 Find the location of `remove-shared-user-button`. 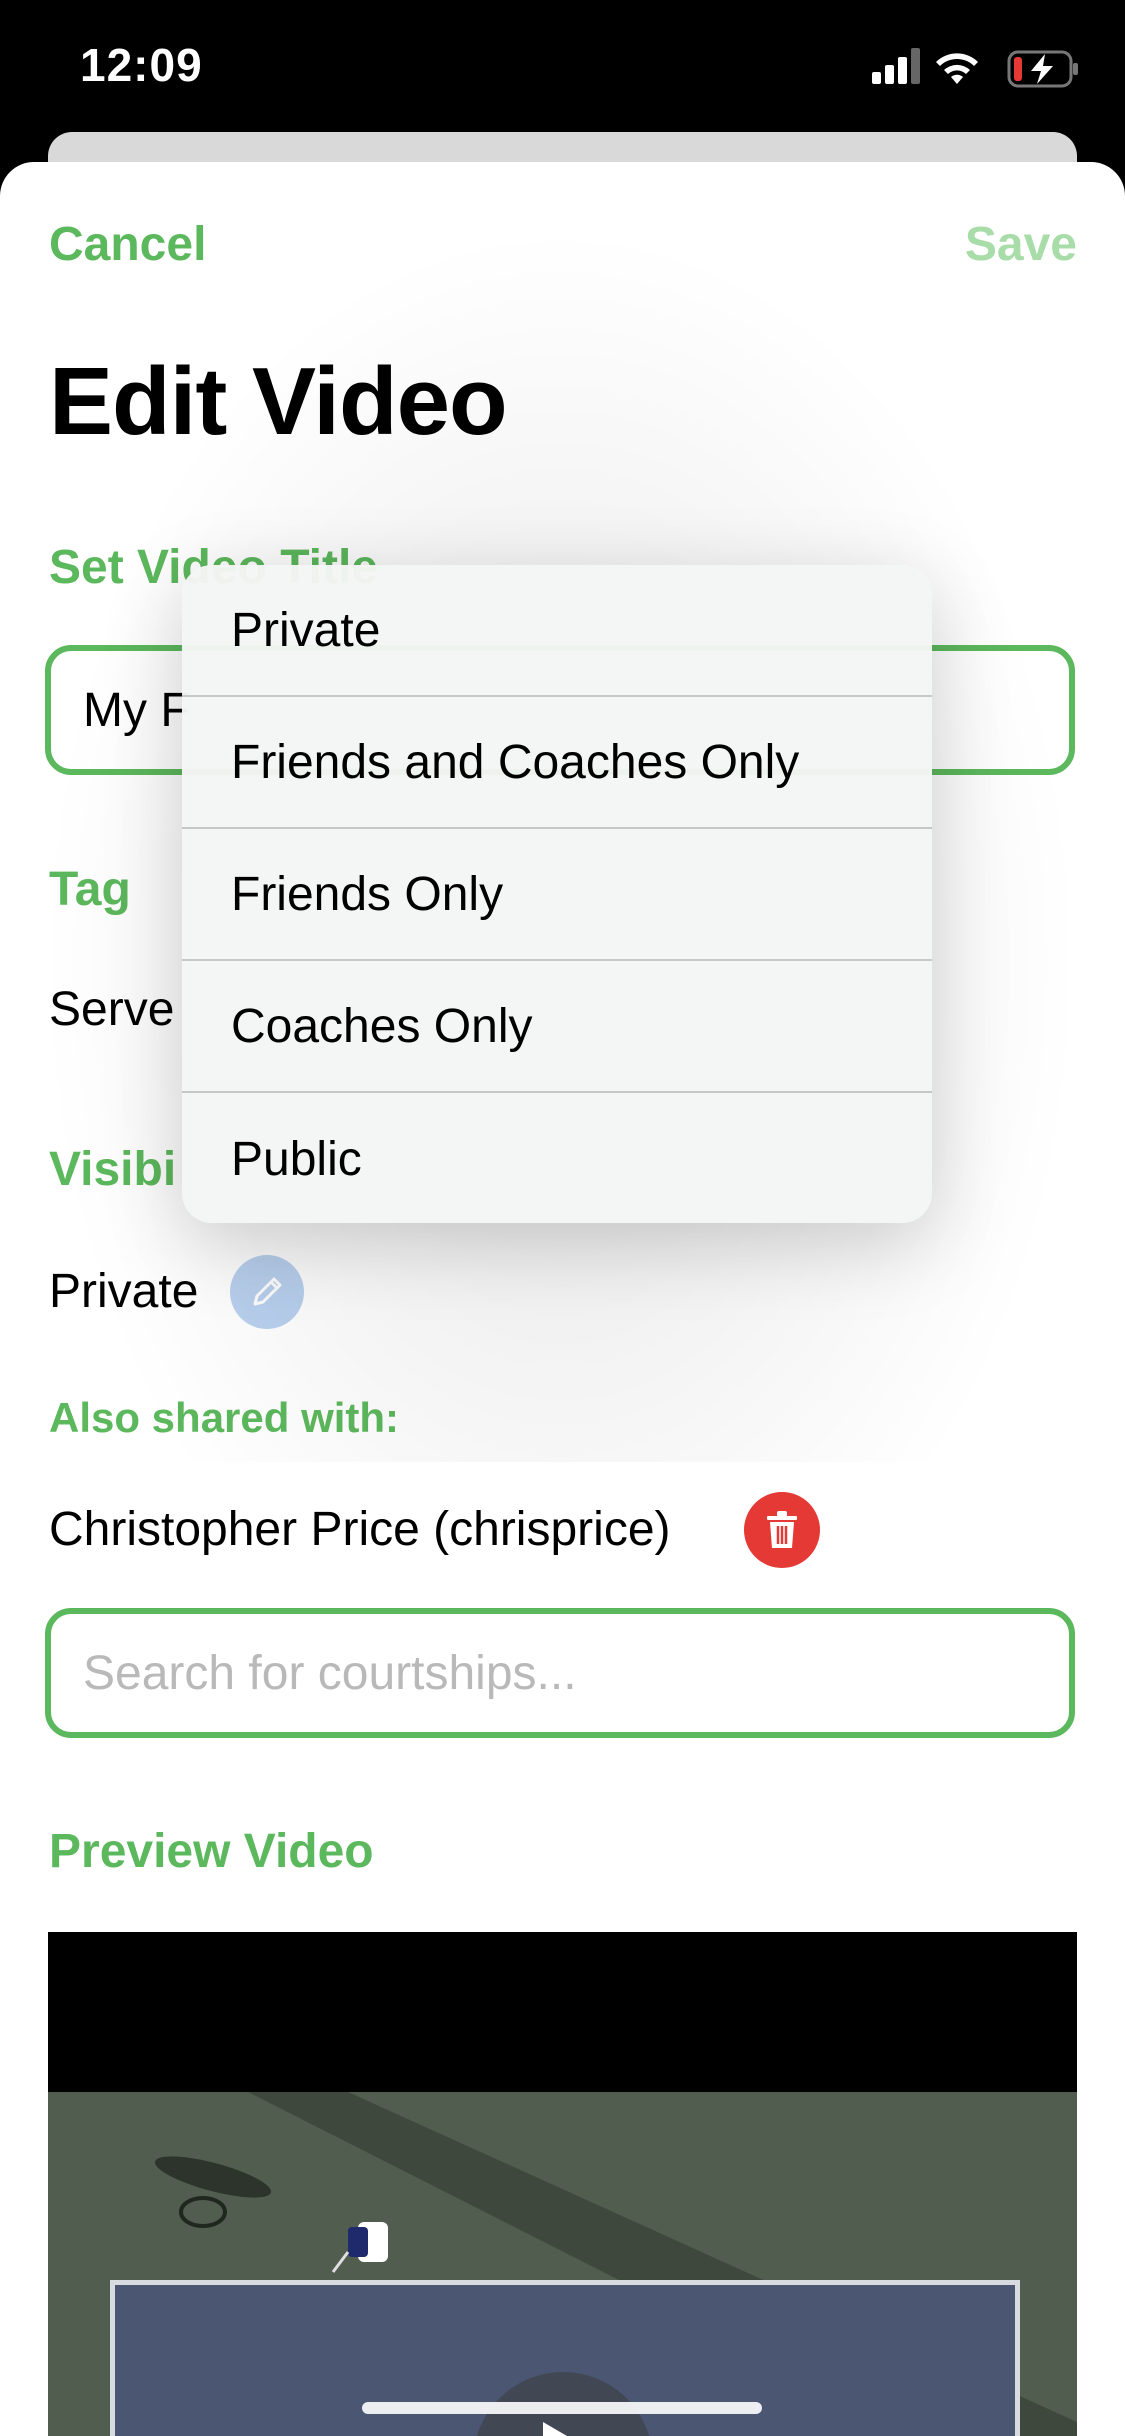

remove-shared-user-button is located at coordinates (782, 1530).